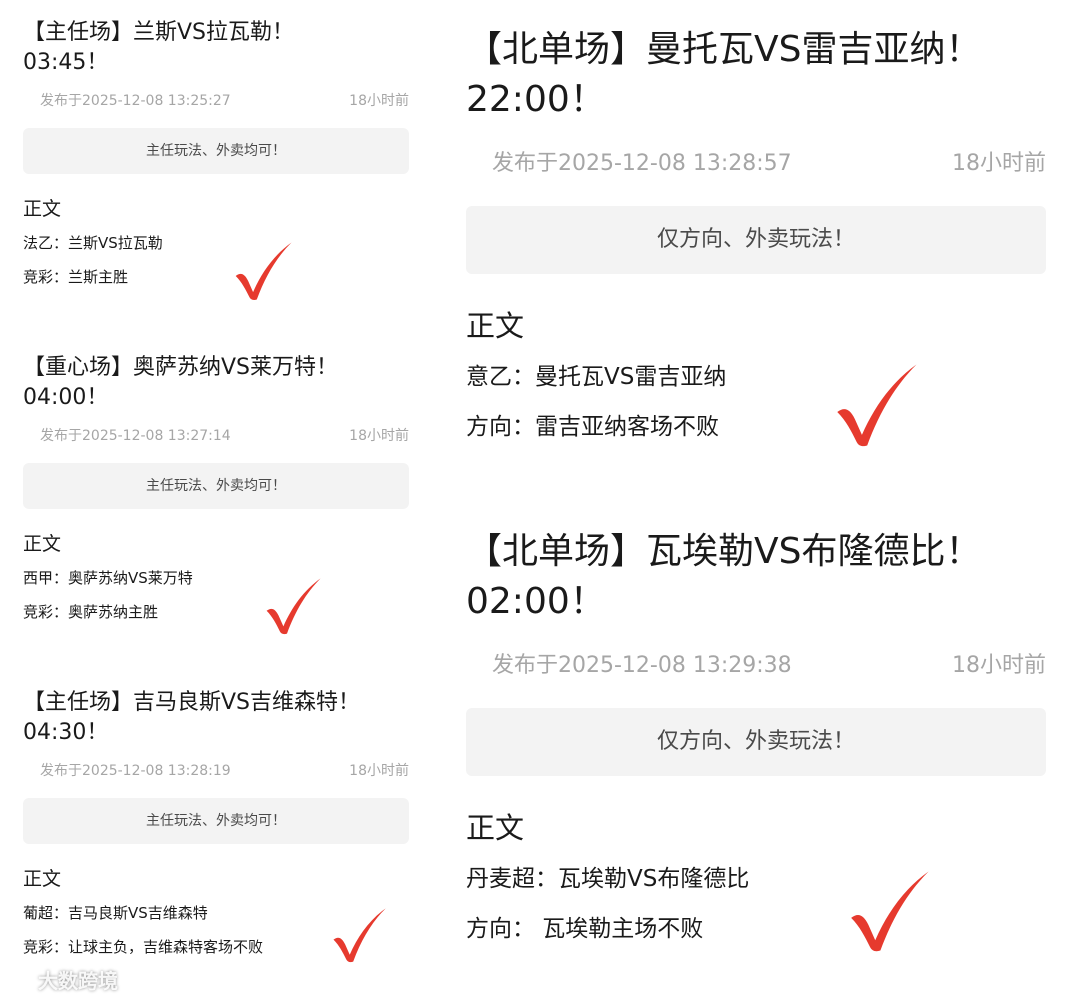 This screenshot has height=1002, width=1080. I want to click on post-meta: 发布于2025-12-08 13:27:14 18小时前, so click(216, 436).